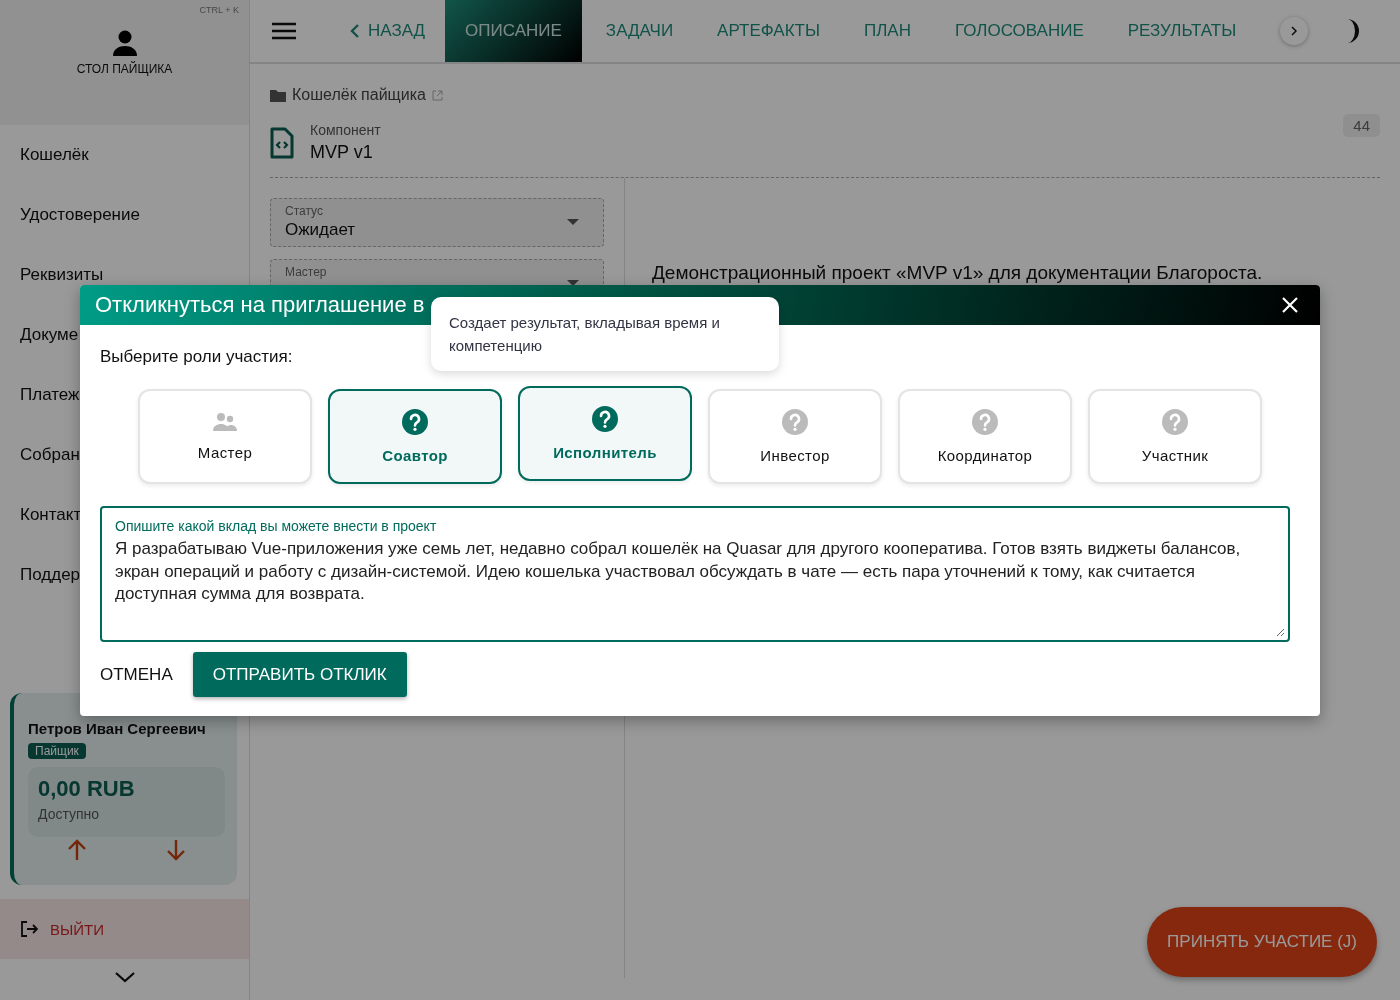 Image resolution: width=1400 pixels, height=1000 pixels. I want to click on nav-tab: ОПИСАНИЕ, so click(513, 31).